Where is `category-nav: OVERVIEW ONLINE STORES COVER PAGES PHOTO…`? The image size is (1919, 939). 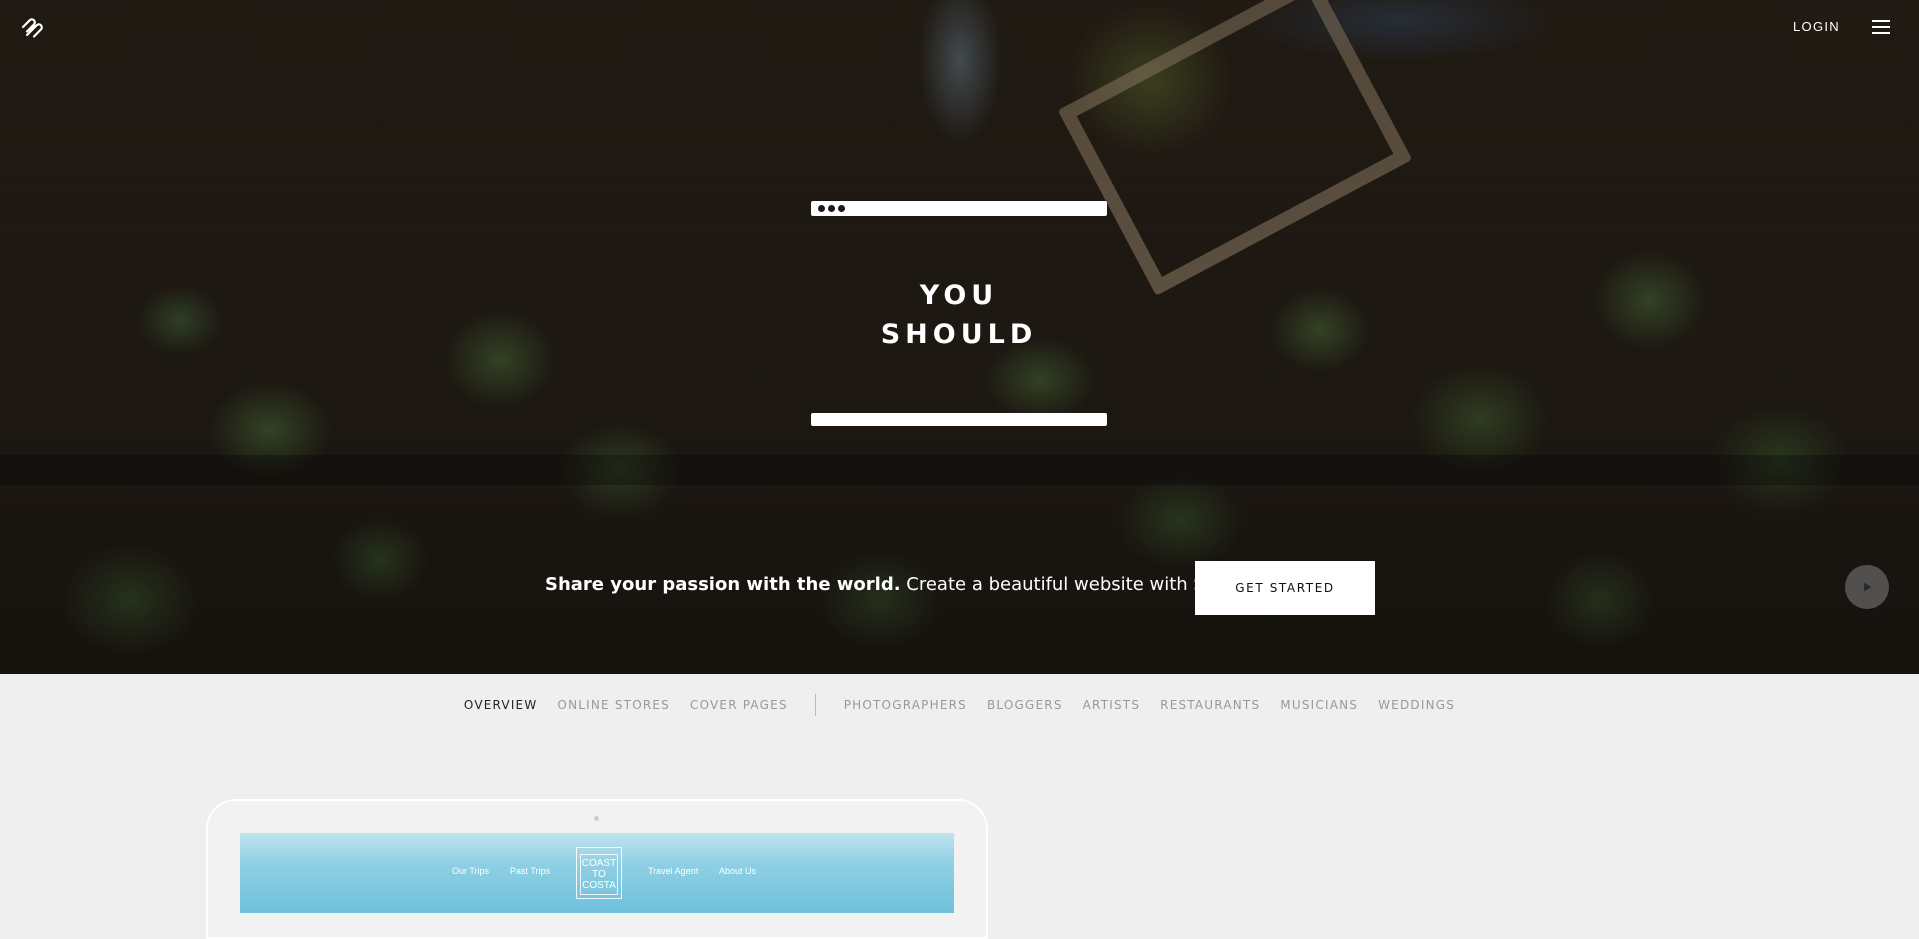 category-nav: OVERVIEW ONLINE STORES COVER PAGES PHOTO… is located at coordinates (959, 705).